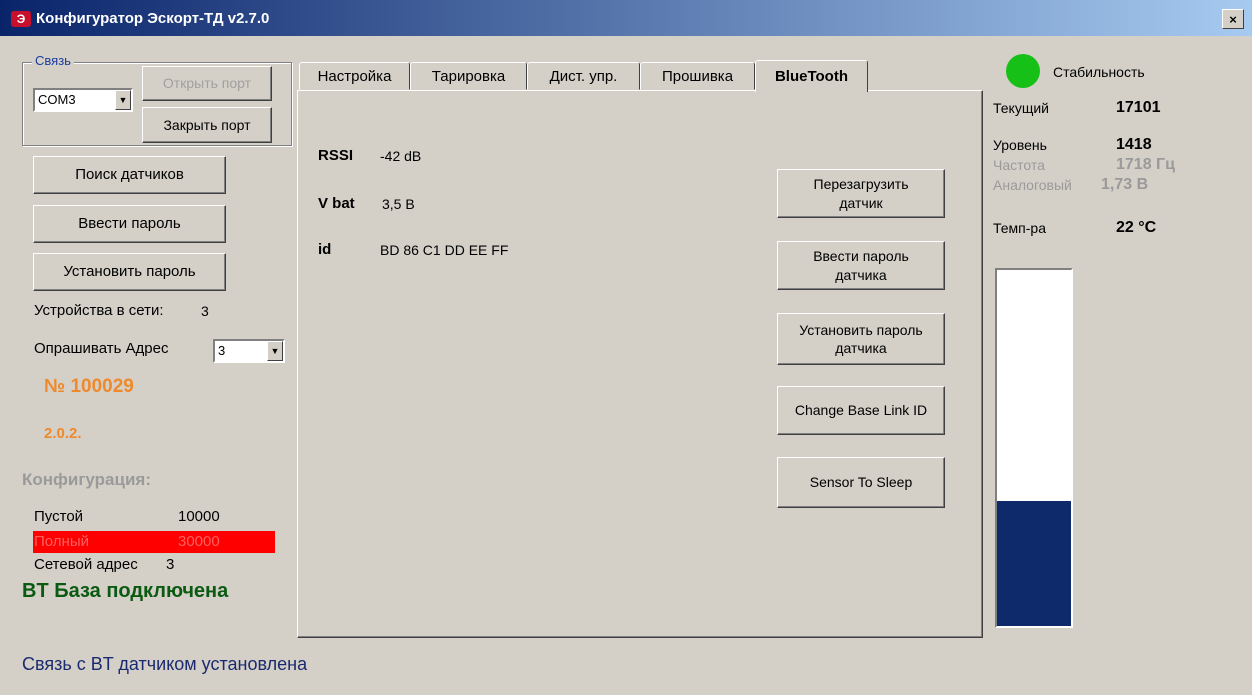 This screenshot has width=1252, height=695. I want to click on port-value: COM3, so click(57, 99).